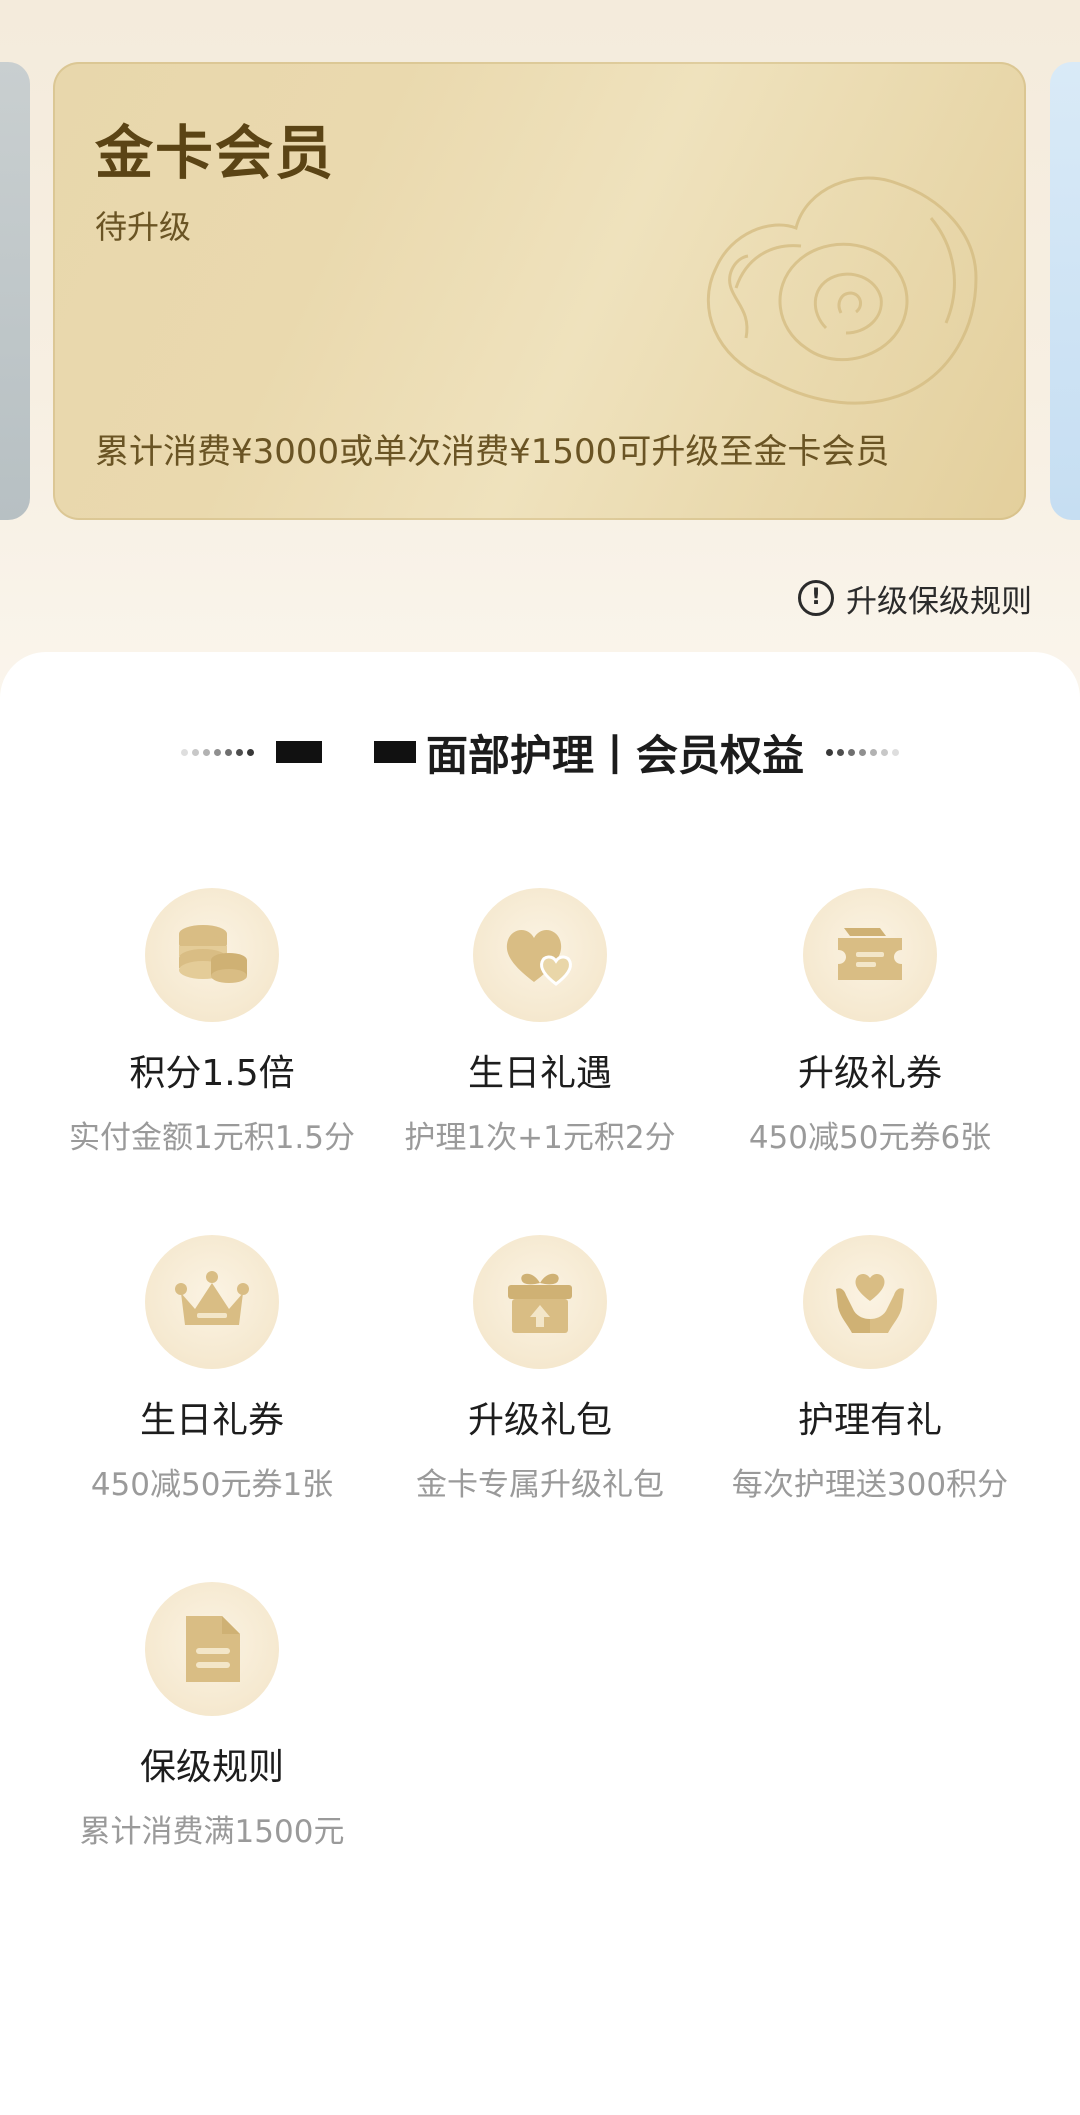 The width and height of the screenshot is (1080, 2115). I want to click on benefit-name: 生日礼券, so click(211, 1420).